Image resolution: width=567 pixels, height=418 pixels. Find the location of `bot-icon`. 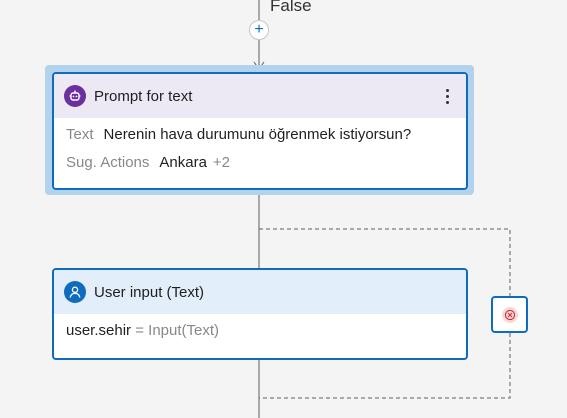

bot-icon is located at coordinates (75, 96).